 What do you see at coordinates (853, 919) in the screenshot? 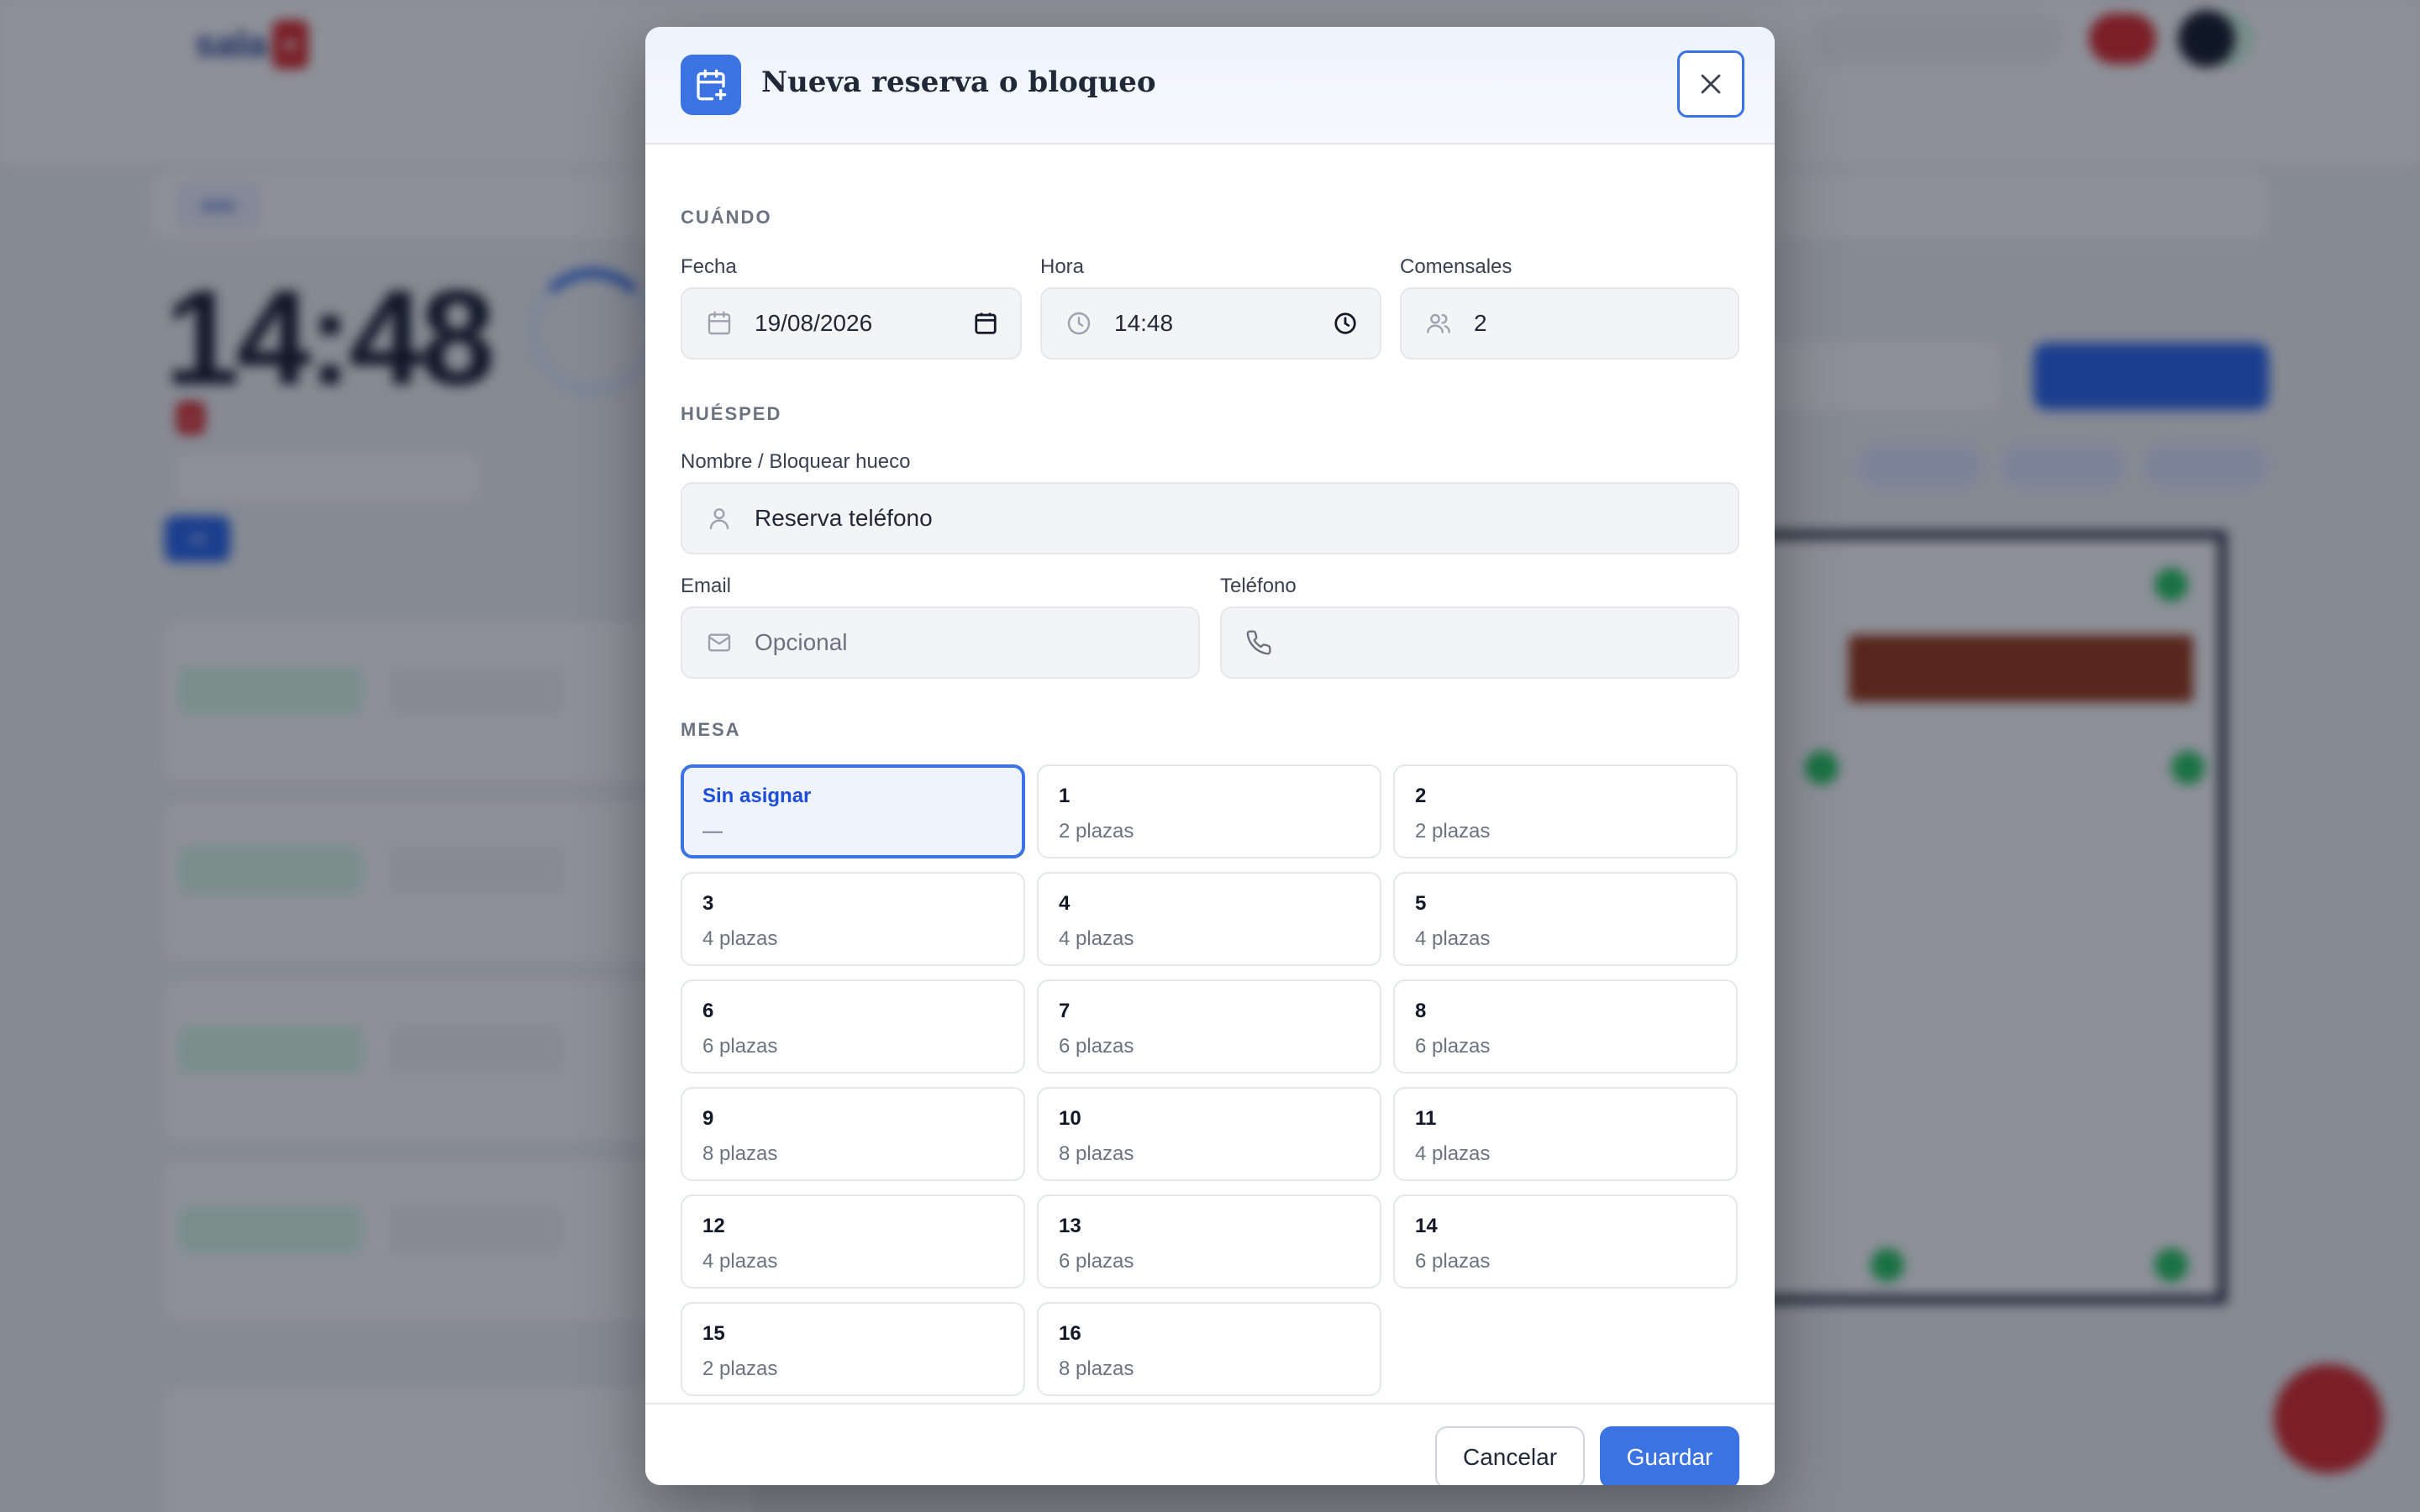
I see `table-option: 3 4 plazas` at bounding box center [853, 919].